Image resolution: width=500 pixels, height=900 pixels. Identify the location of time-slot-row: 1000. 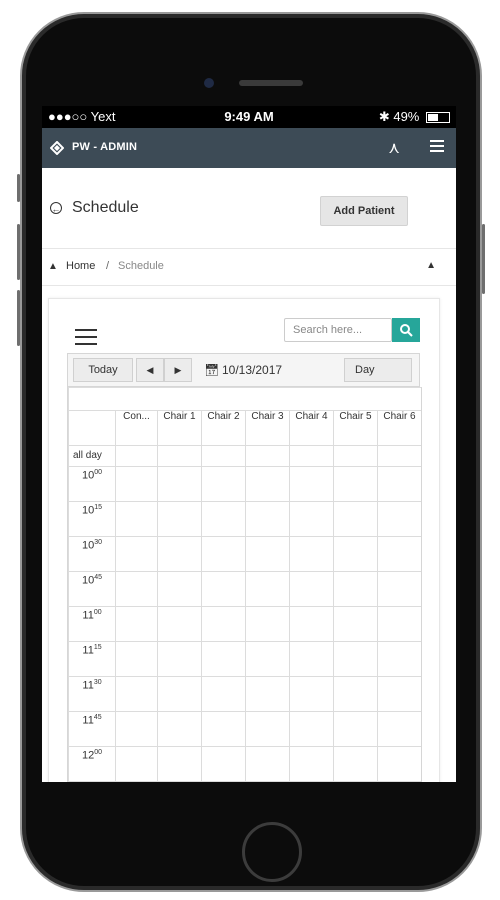
(244, 484).